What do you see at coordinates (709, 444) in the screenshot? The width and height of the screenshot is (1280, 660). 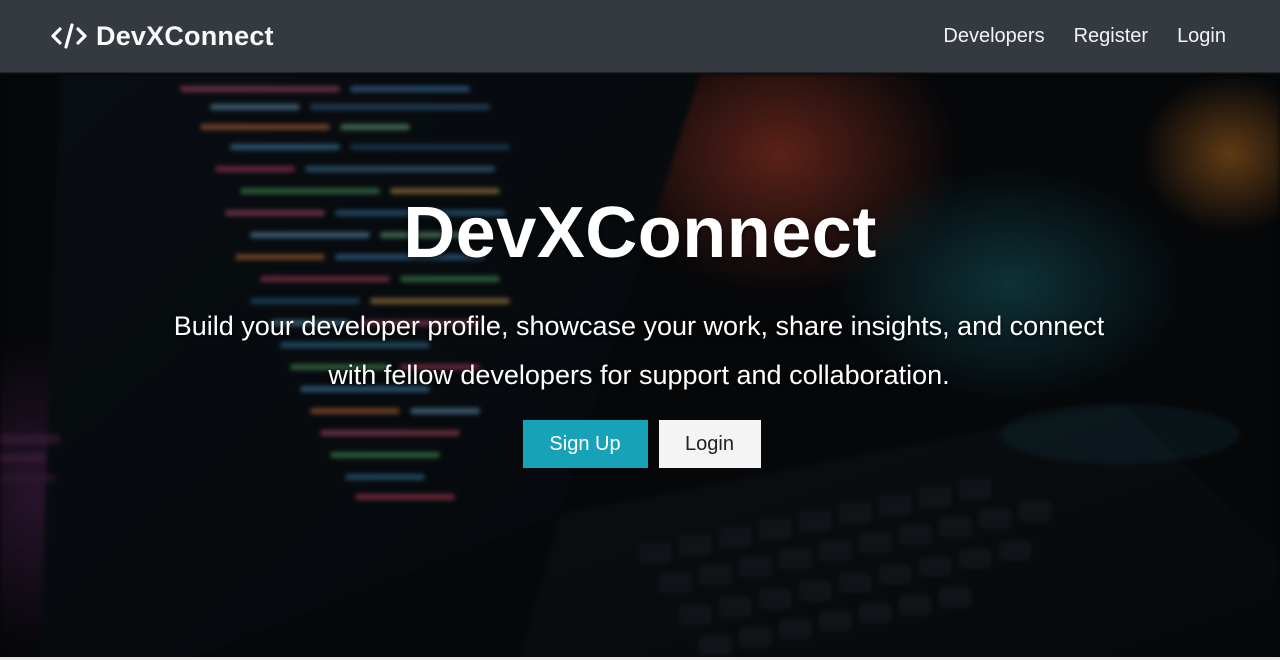 I see `login-button: Login` at bounding box center [709, 444].